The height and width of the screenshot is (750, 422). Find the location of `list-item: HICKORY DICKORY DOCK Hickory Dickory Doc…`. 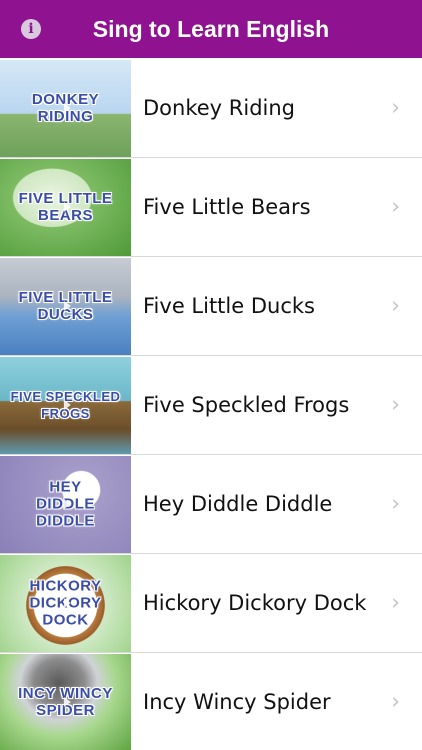

list-item: HICKORY DICKORY DOCK Hickory Dickory Doc… is located at coordinates (211, 603).